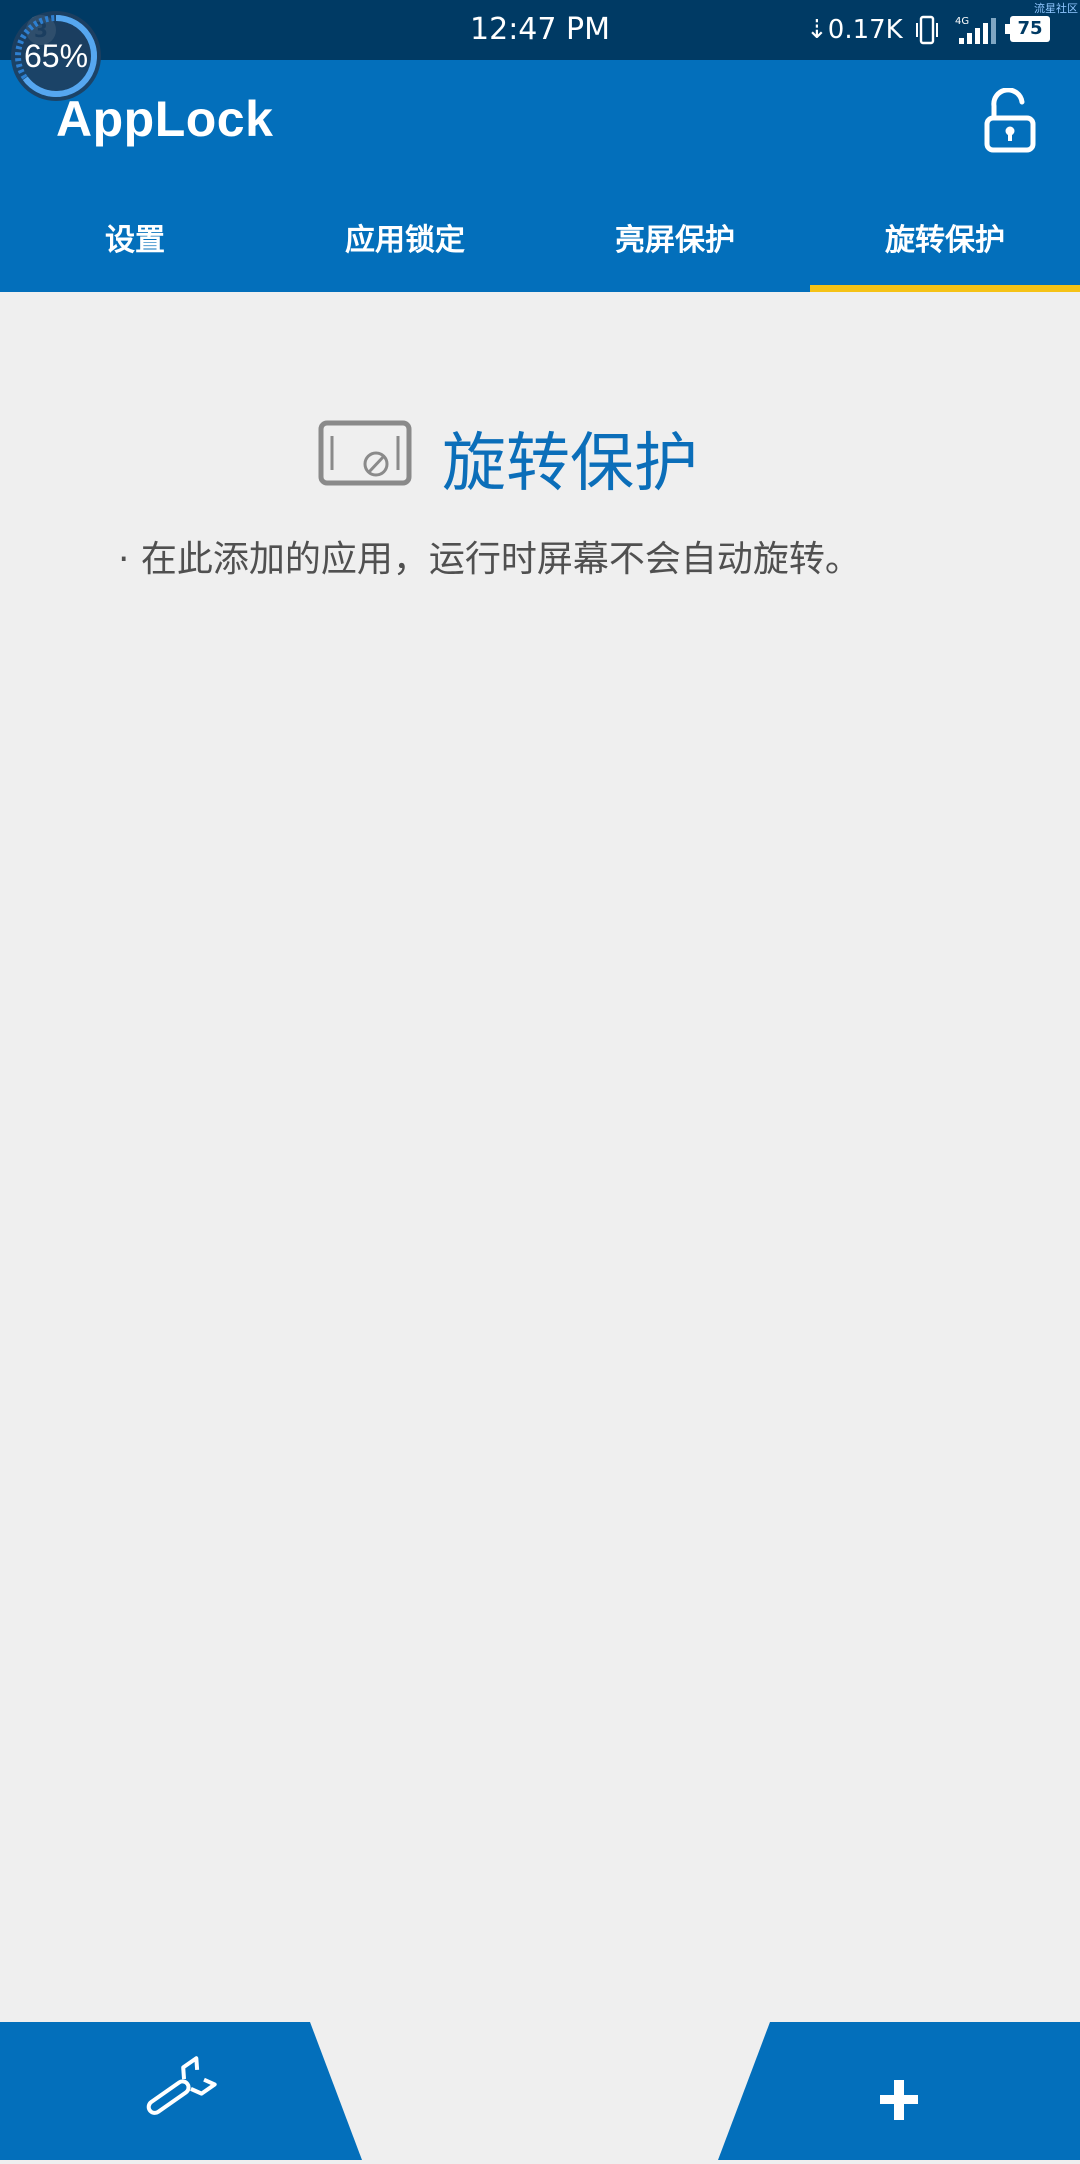  Describe the element at coordinates (540, 176) in the screenshot. I see `app-bar: AppLock 设置 应用锁定 亮屏保护 旋转保护` at that location.